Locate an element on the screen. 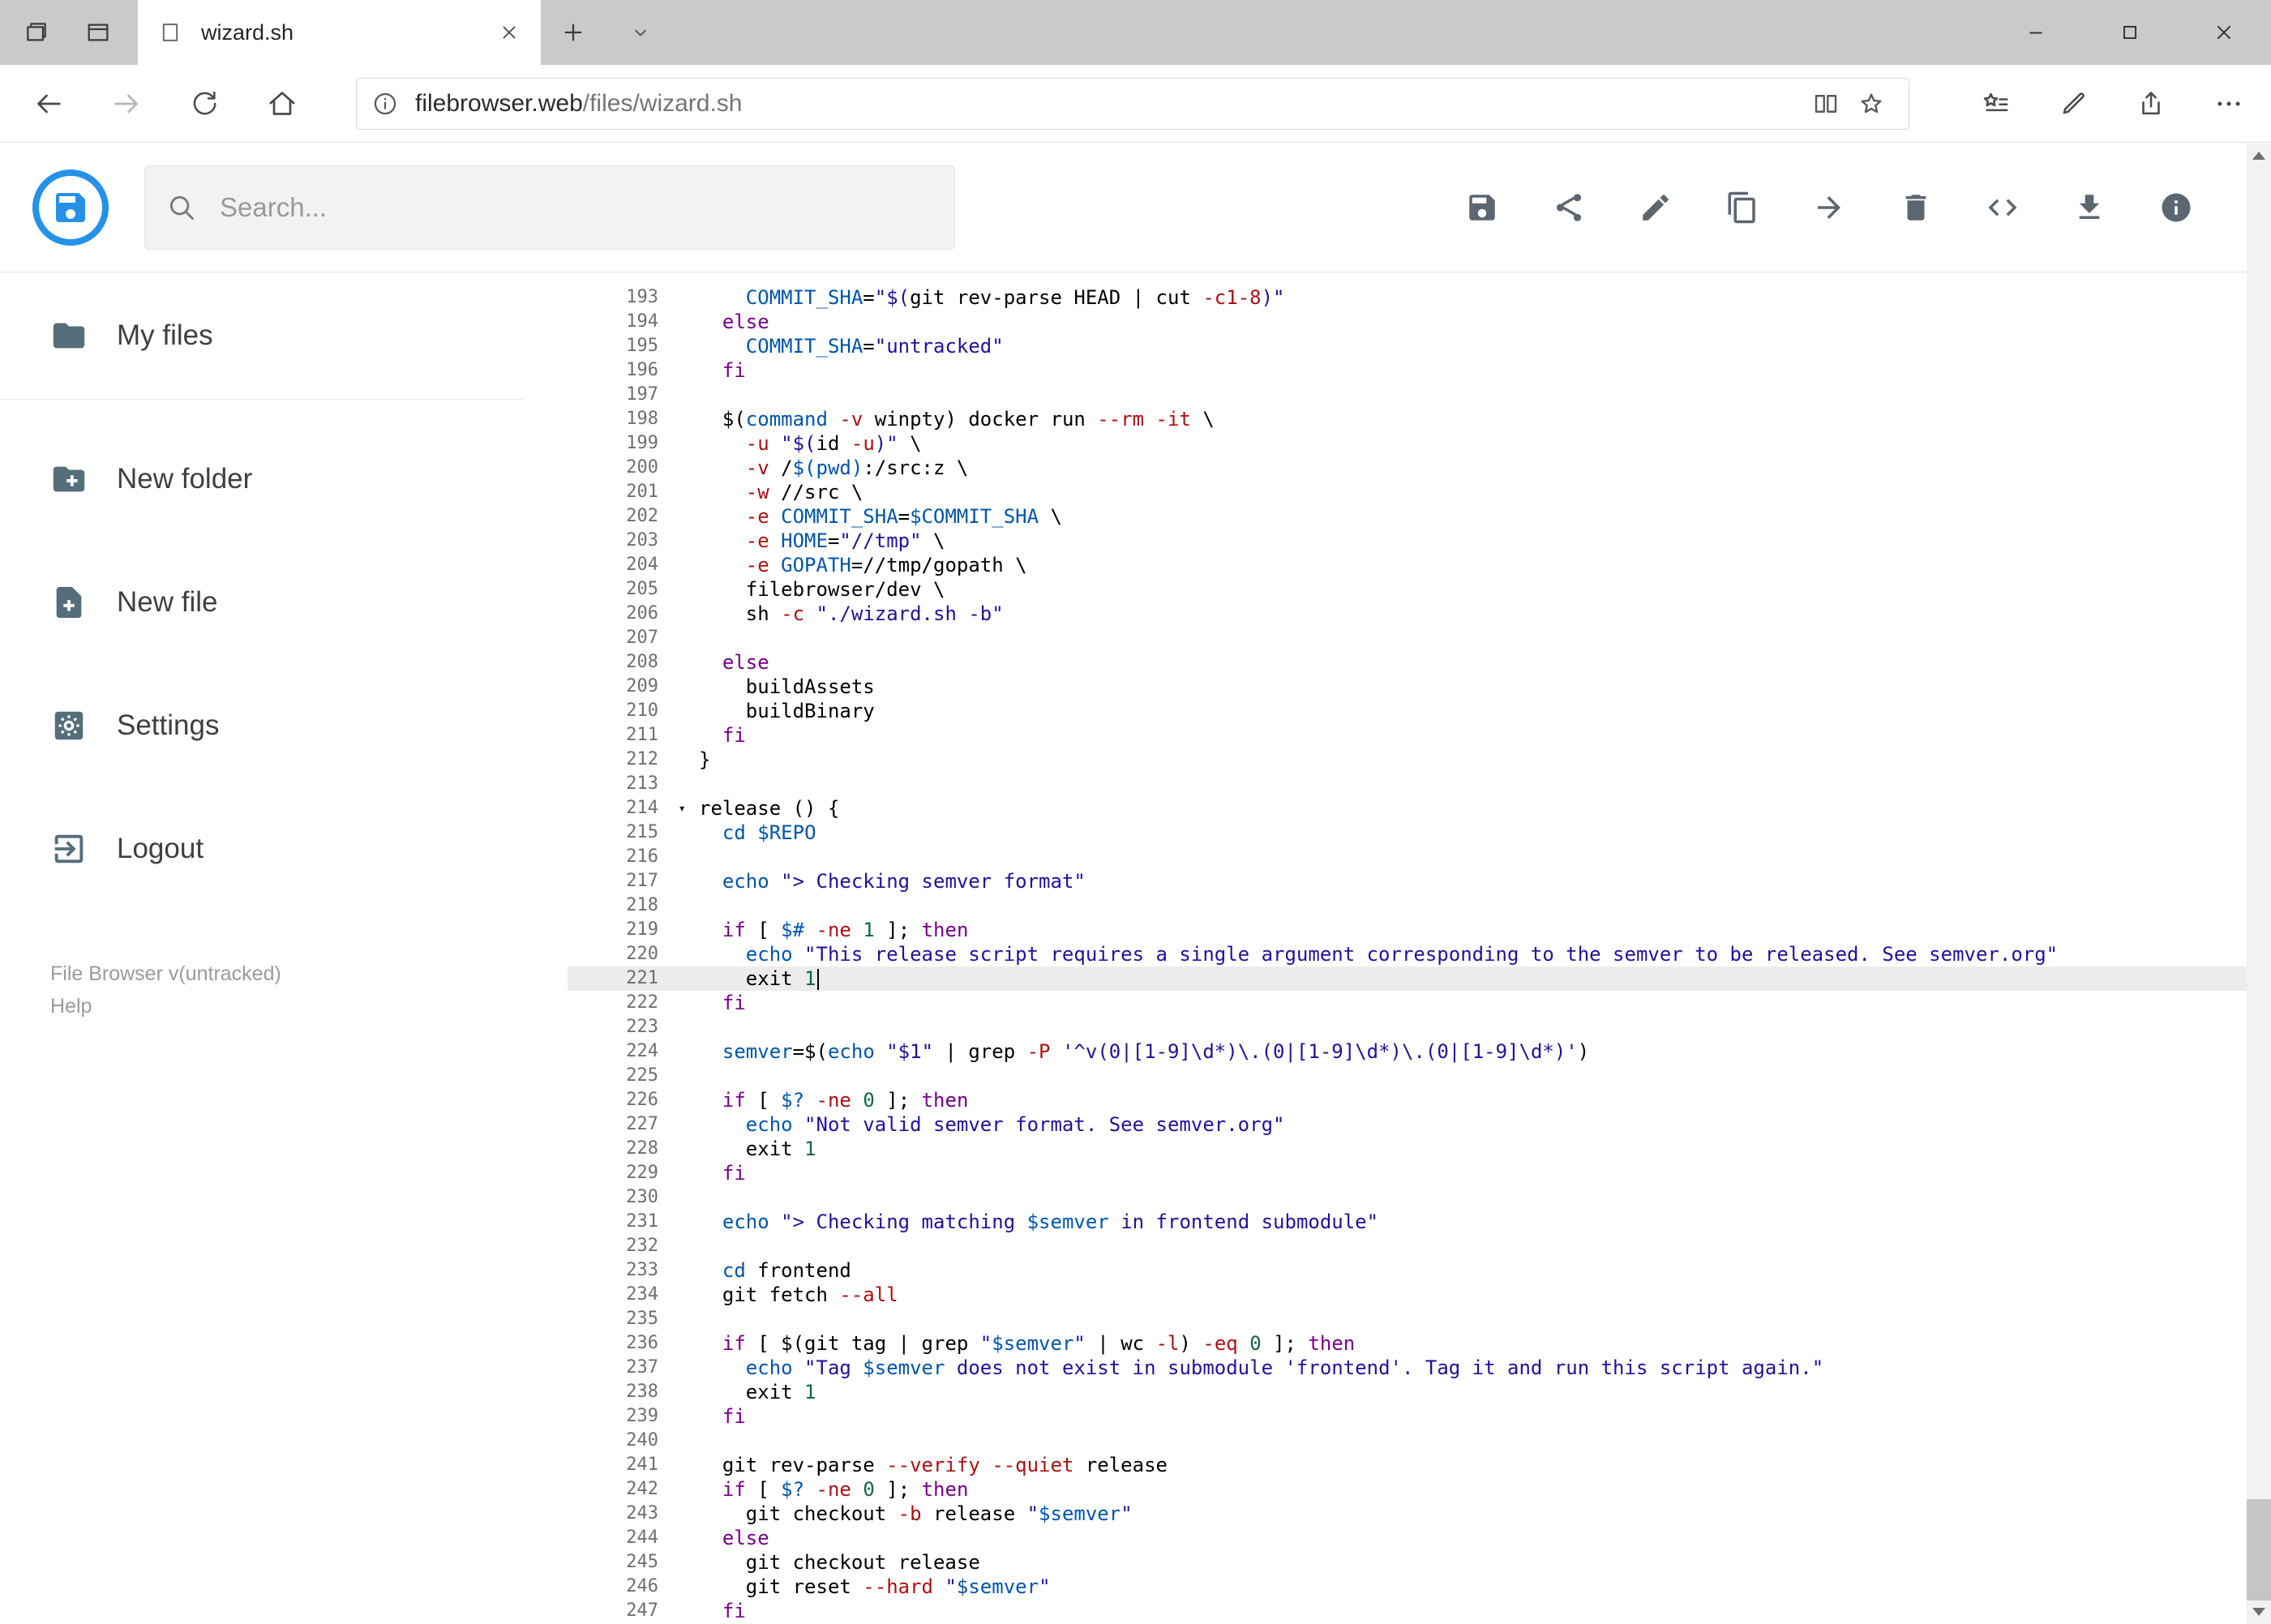 This screenshot has height=1624, width=2271. fold-marker-icon: ▾ is located at coordinates (682, 808).